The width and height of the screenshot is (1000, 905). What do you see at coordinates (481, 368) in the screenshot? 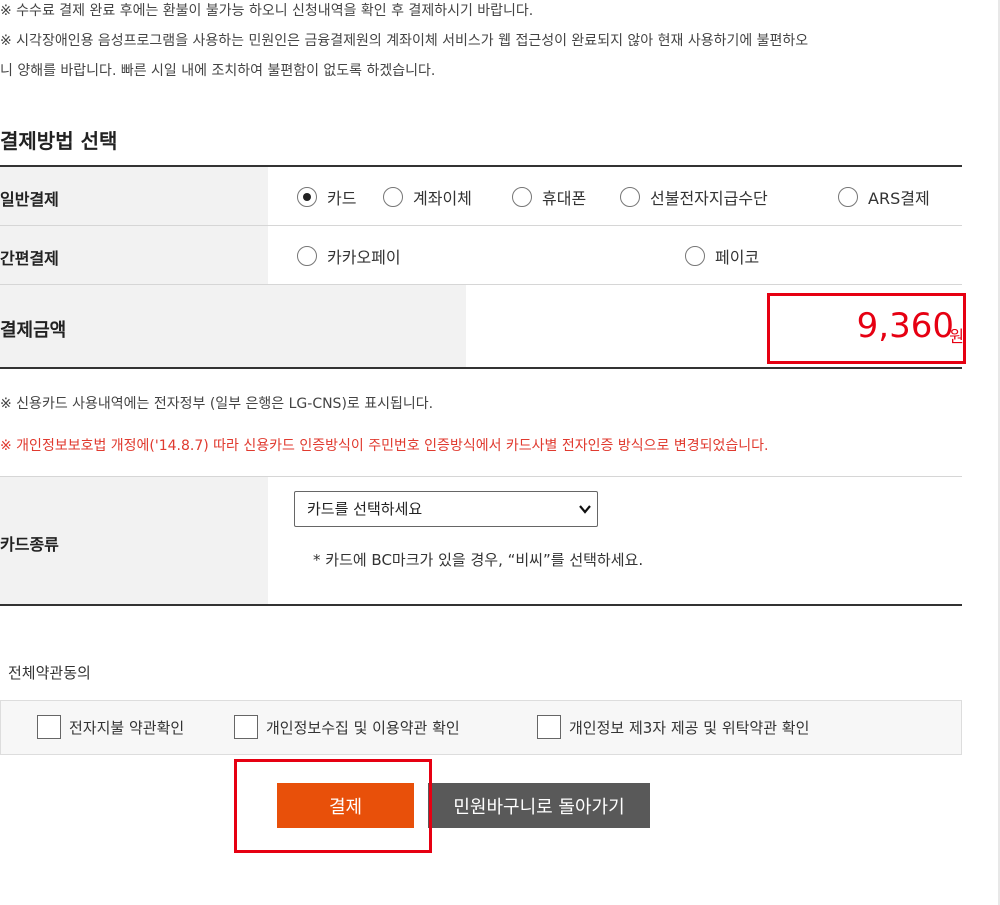
I see `table-bottom-border` at bounding box center [481, 368].